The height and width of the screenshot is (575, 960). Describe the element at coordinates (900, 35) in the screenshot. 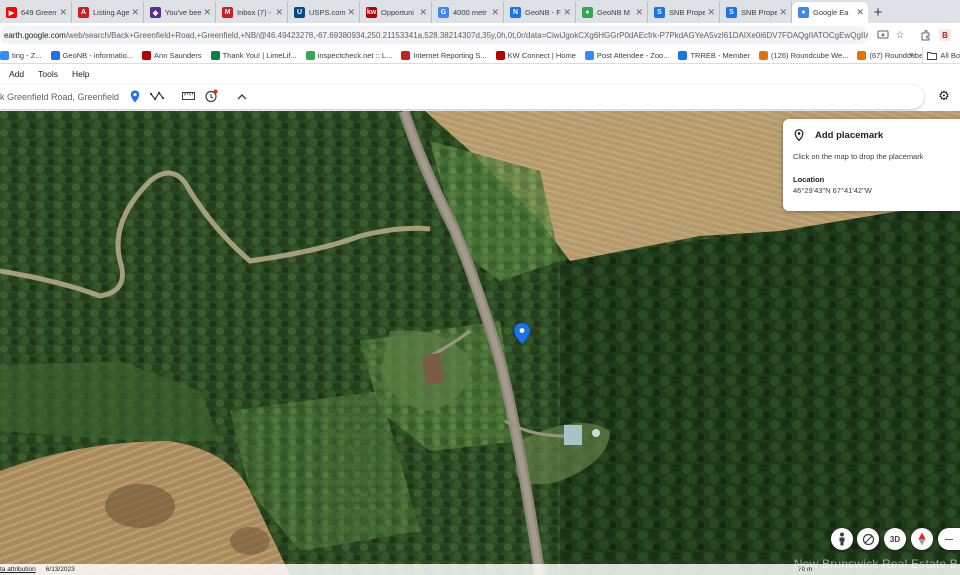

I see `bookmark-star-icon: ☆` at that location.